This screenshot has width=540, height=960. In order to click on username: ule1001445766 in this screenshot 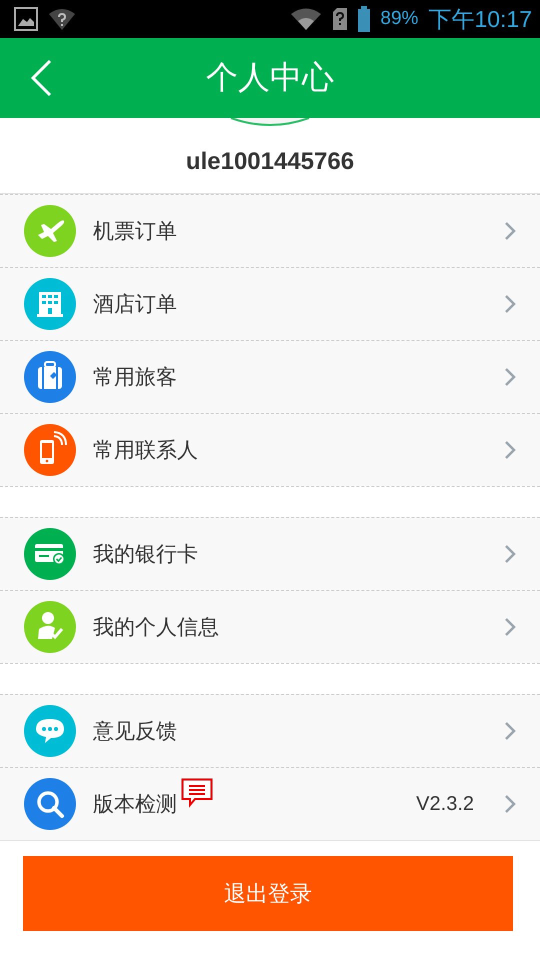, I will do `click(270, 162)`.